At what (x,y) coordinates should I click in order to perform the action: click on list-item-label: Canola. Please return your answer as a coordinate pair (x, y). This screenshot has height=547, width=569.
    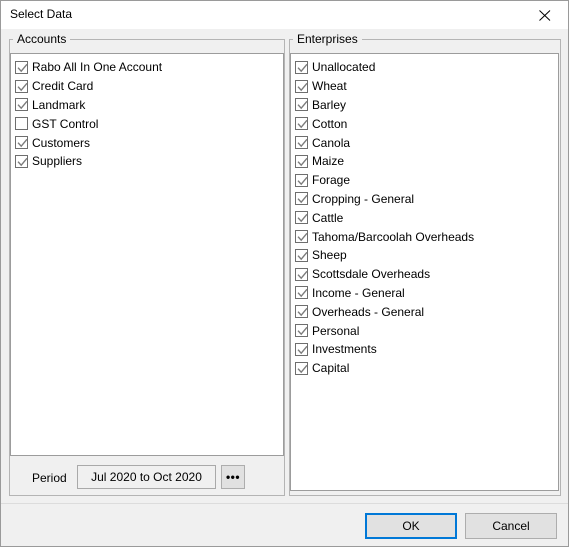
    Looking at the image, I should click on (331, 142).